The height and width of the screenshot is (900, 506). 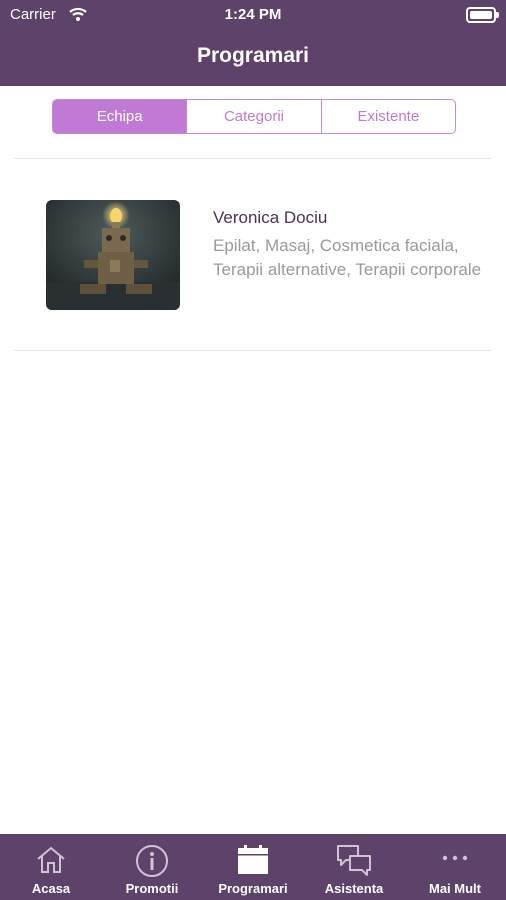 I want to click on calendar-icon, so click(x=253, y=859).